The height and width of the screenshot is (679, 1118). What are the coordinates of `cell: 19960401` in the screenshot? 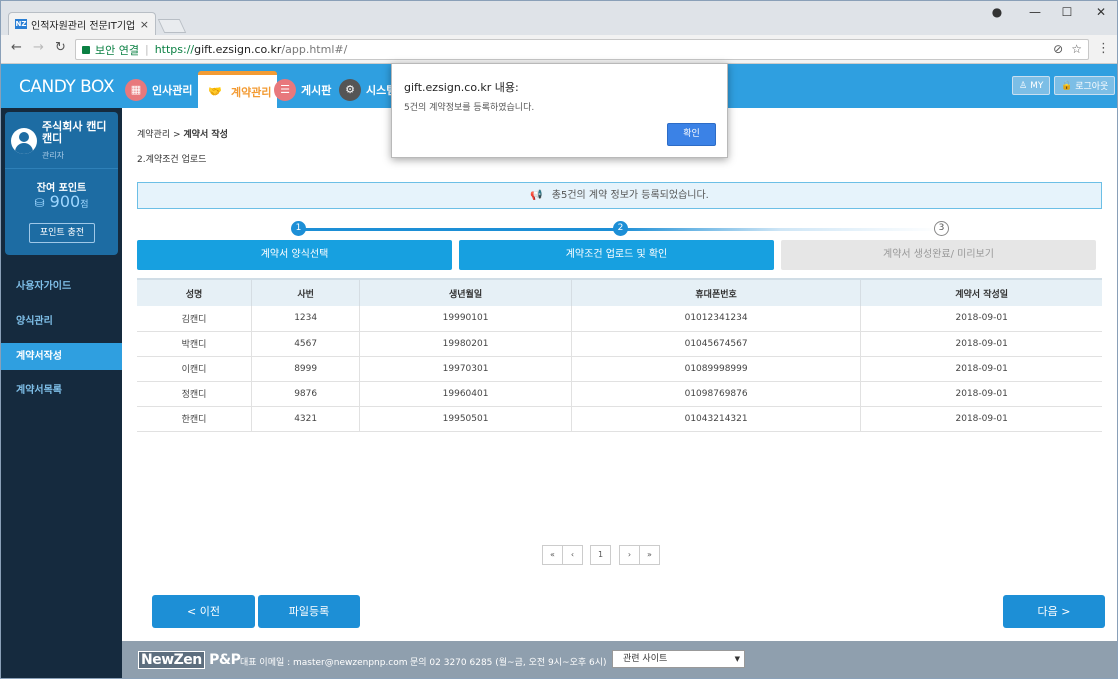 It's located at (465, 394).